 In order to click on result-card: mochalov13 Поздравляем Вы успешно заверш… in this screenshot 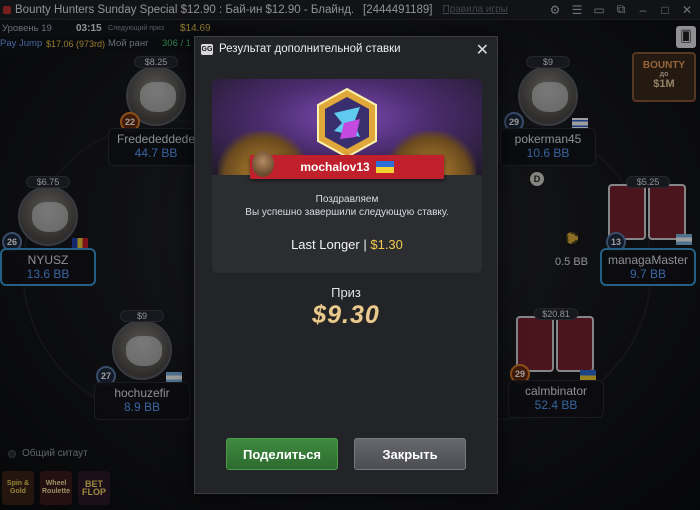, I will do `click(347, 176)`.